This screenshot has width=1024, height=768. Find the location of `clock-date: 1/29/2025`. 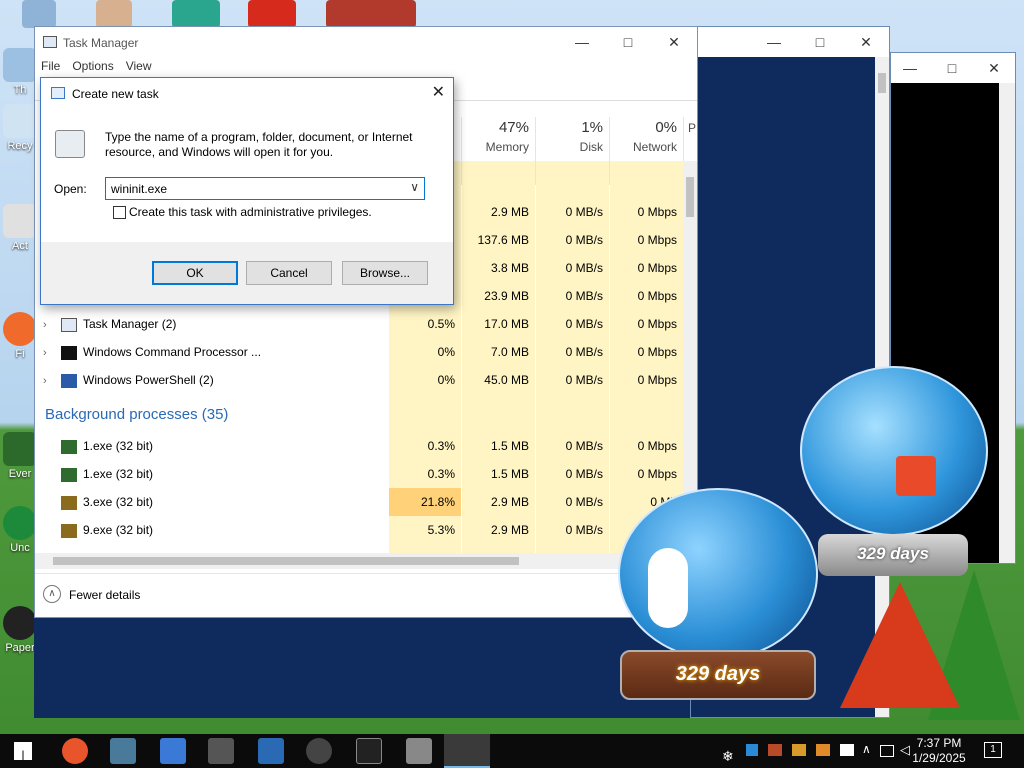

clock-date: 1/29/2025 is located at coordinates (939, 758).